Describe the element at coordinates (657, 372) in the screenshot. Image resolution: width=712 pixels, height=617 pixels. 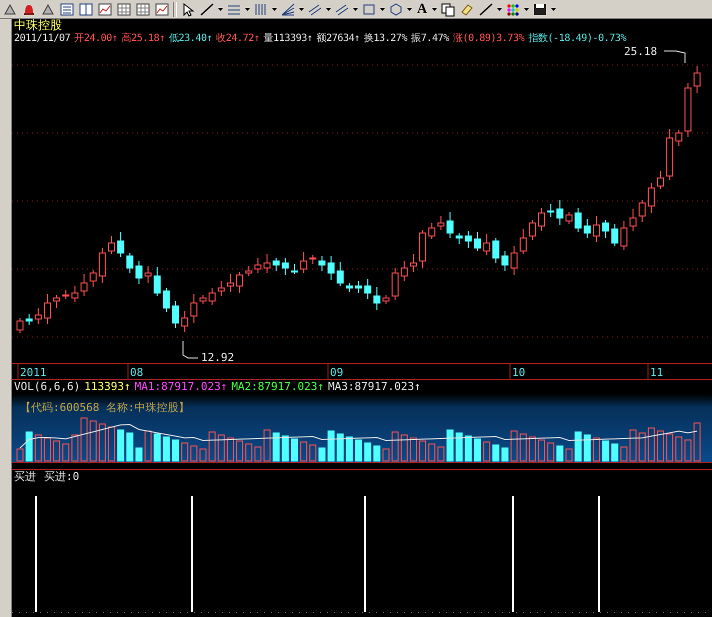
I see `x-axis-label: 11` at that location.